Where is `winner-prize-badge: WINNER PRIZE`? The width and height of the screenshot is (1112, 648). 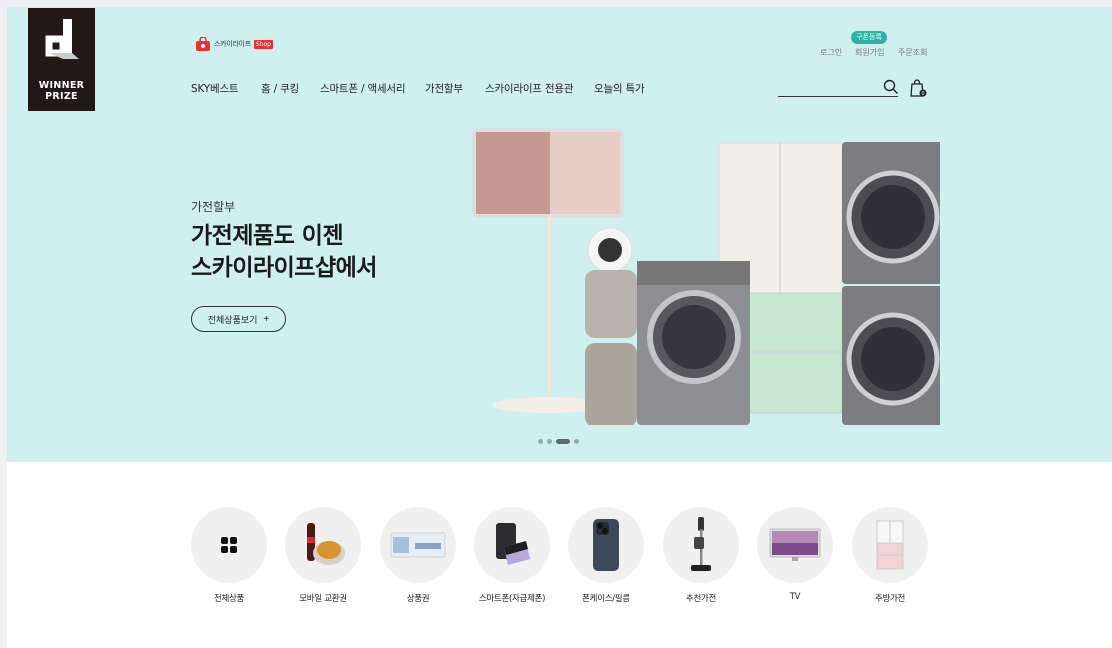 winner-prize-badge: WINNER PRIZE is located at coordinates (61, 59).